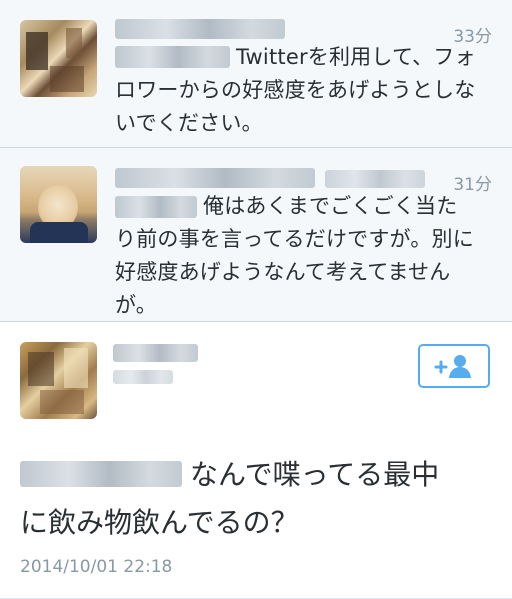 Image resolution: width=512 pixels, height=599 pixels. I want to click on tweet-text-line: に飲み物飲んでるの？, so click(159, 522).